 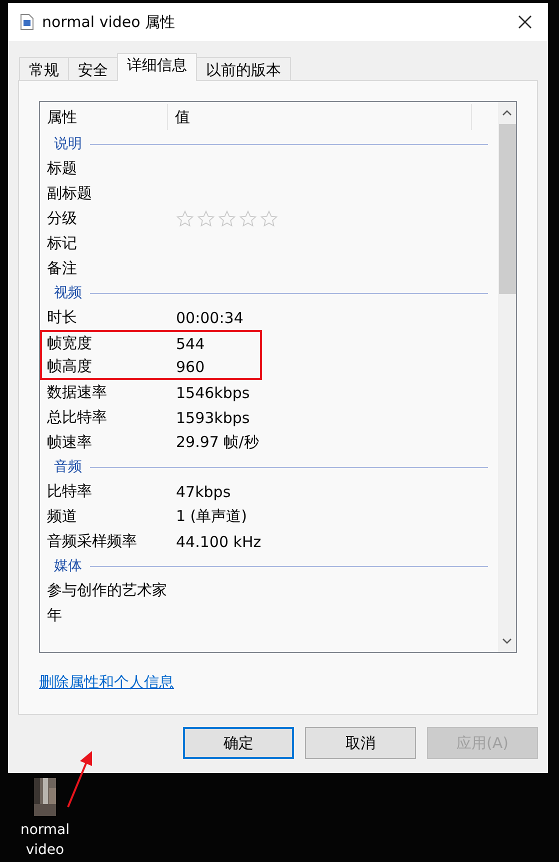 I want to click on section-heading: 媒体, so click(x=68, y=566).